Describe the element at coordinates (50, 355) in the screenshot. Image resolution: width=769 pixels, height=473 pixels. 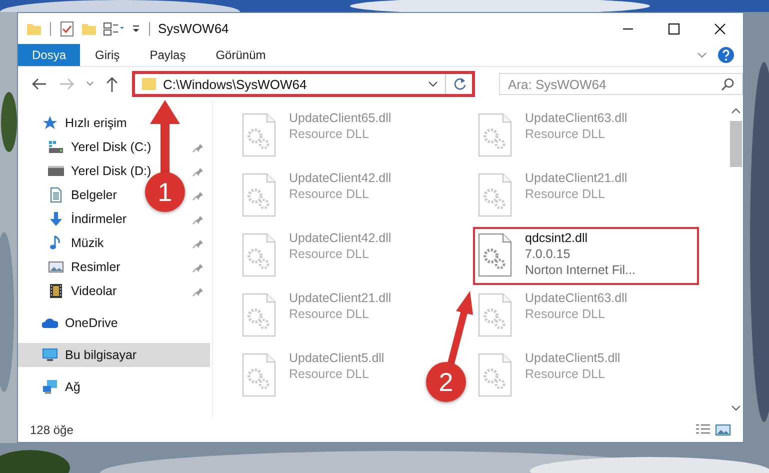
I see `monitor-icon` at that location.